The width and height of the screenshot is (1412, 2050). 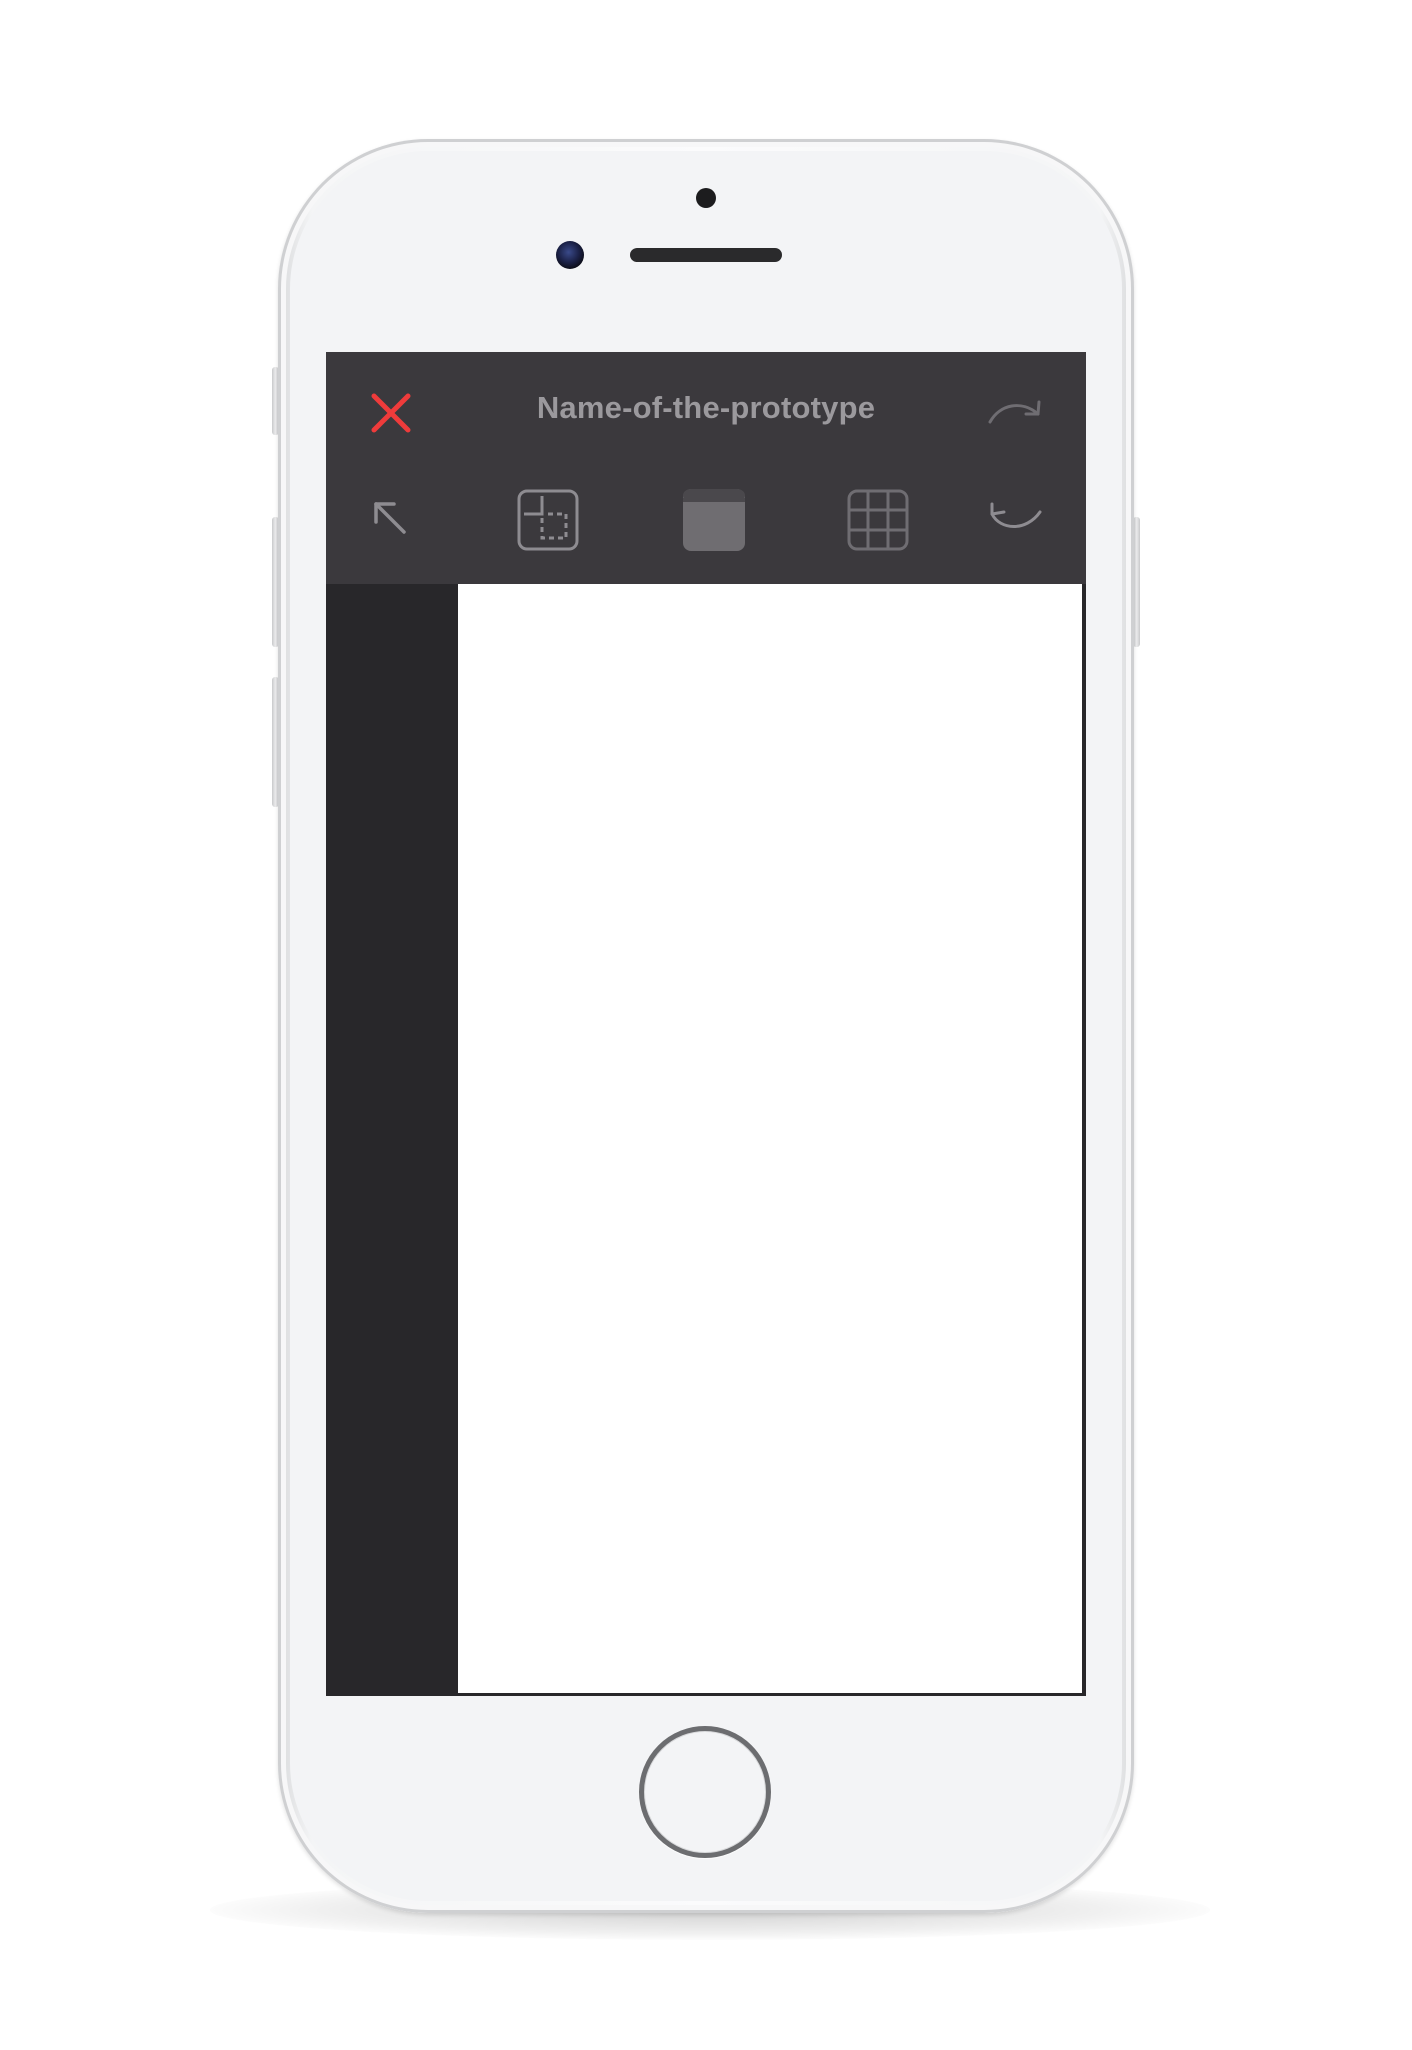 What do you see at coordinates (706, 468) in the screenshot?
I see `toolbar: Name-of-the-prototype` at bounding box center [706, 468].